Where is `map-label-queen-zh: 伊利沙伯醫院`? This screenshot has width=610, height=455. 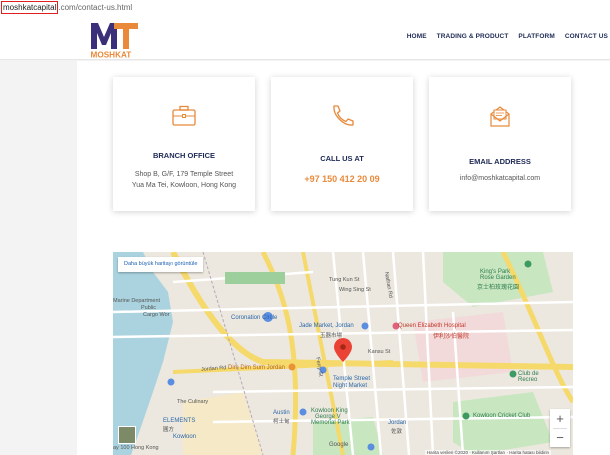 map-label-queen-zh: 伊利沙伯醫院 is located at coordinates (451, 337).